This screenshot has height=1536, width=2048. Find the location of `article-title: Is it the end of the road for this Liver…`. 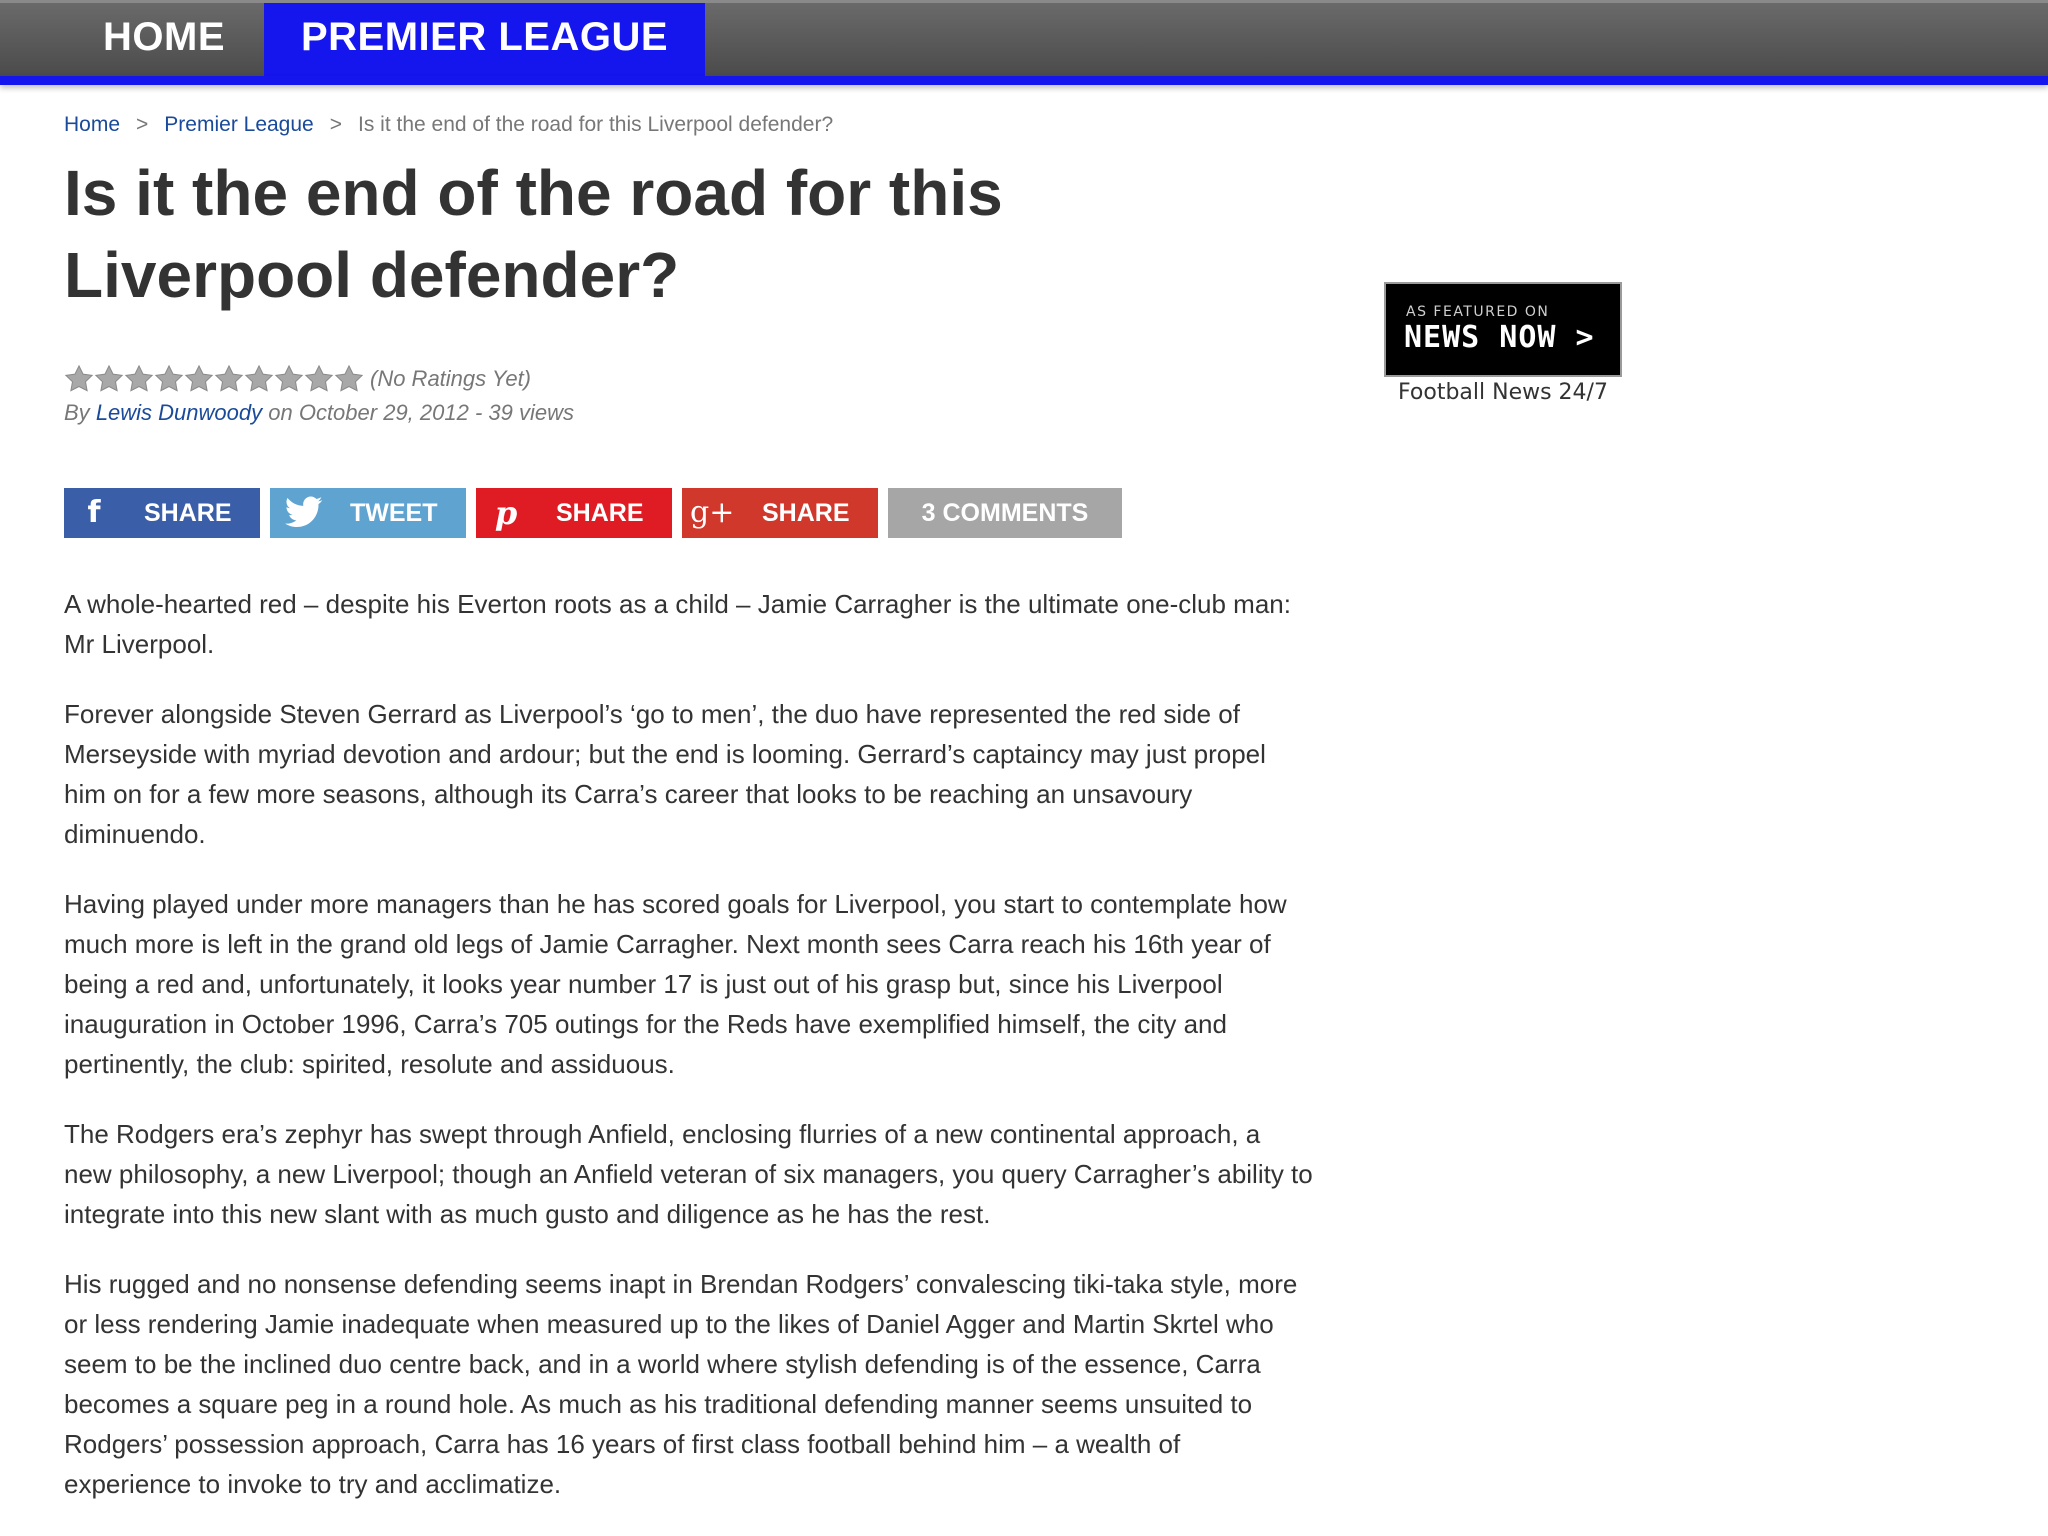

article-title: Is it the end of the road for this Liver… is located at coordinates (533, 234).